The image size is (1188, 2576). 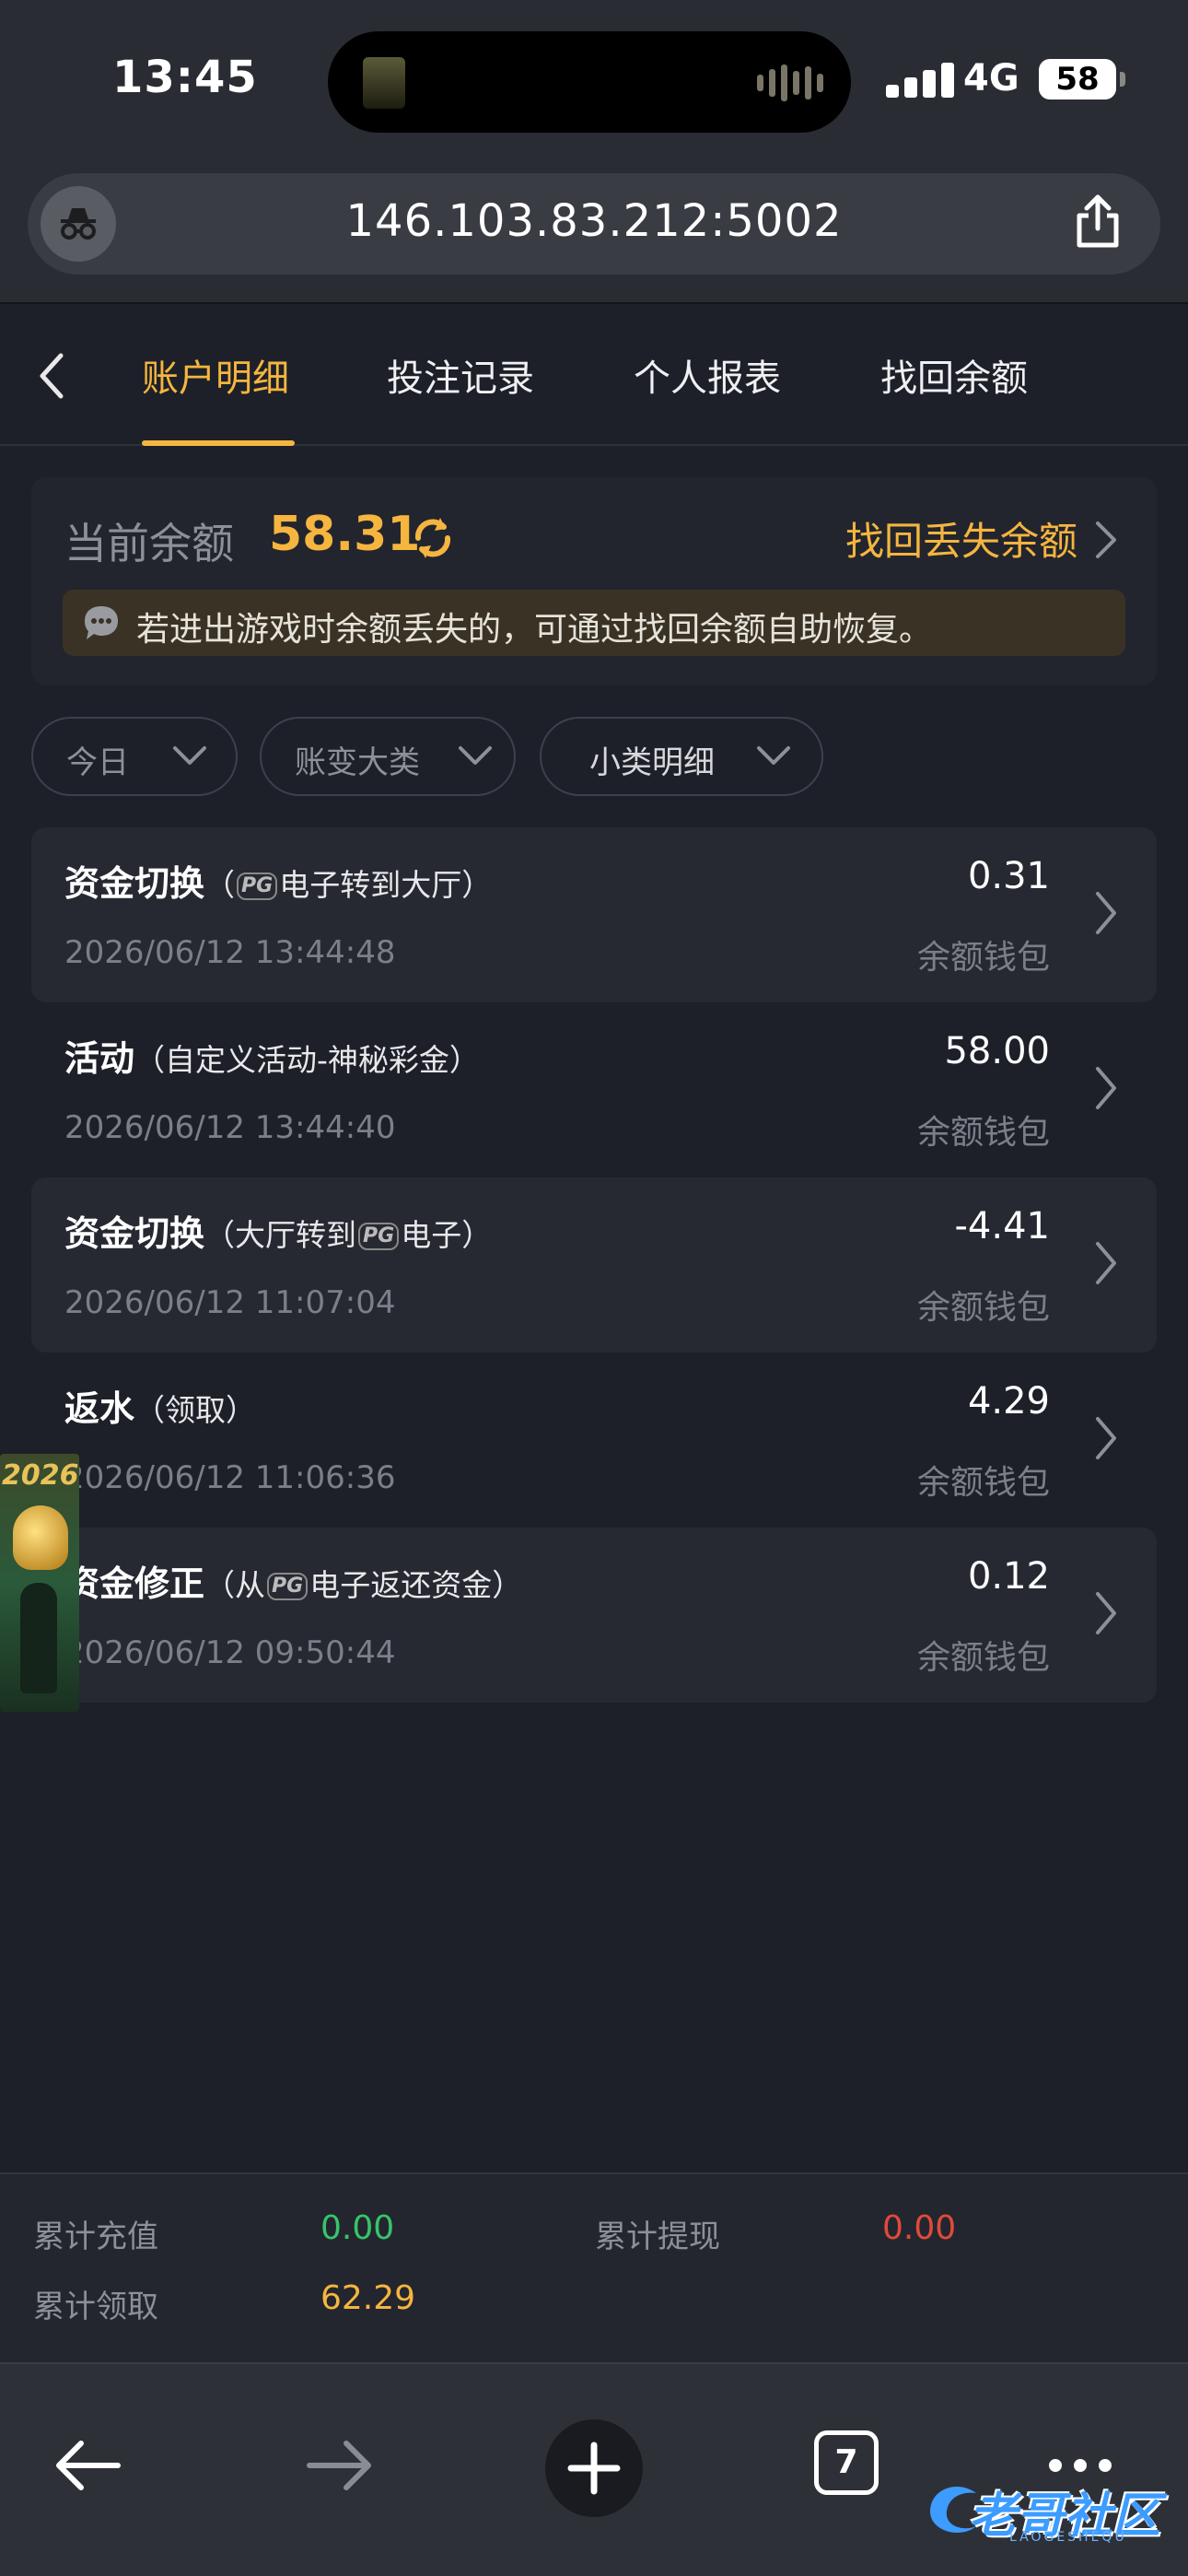 What do you see at coordinates (589, 82) in the screenshot?
I see `dynamic-island` at bounding box center [589, 82].